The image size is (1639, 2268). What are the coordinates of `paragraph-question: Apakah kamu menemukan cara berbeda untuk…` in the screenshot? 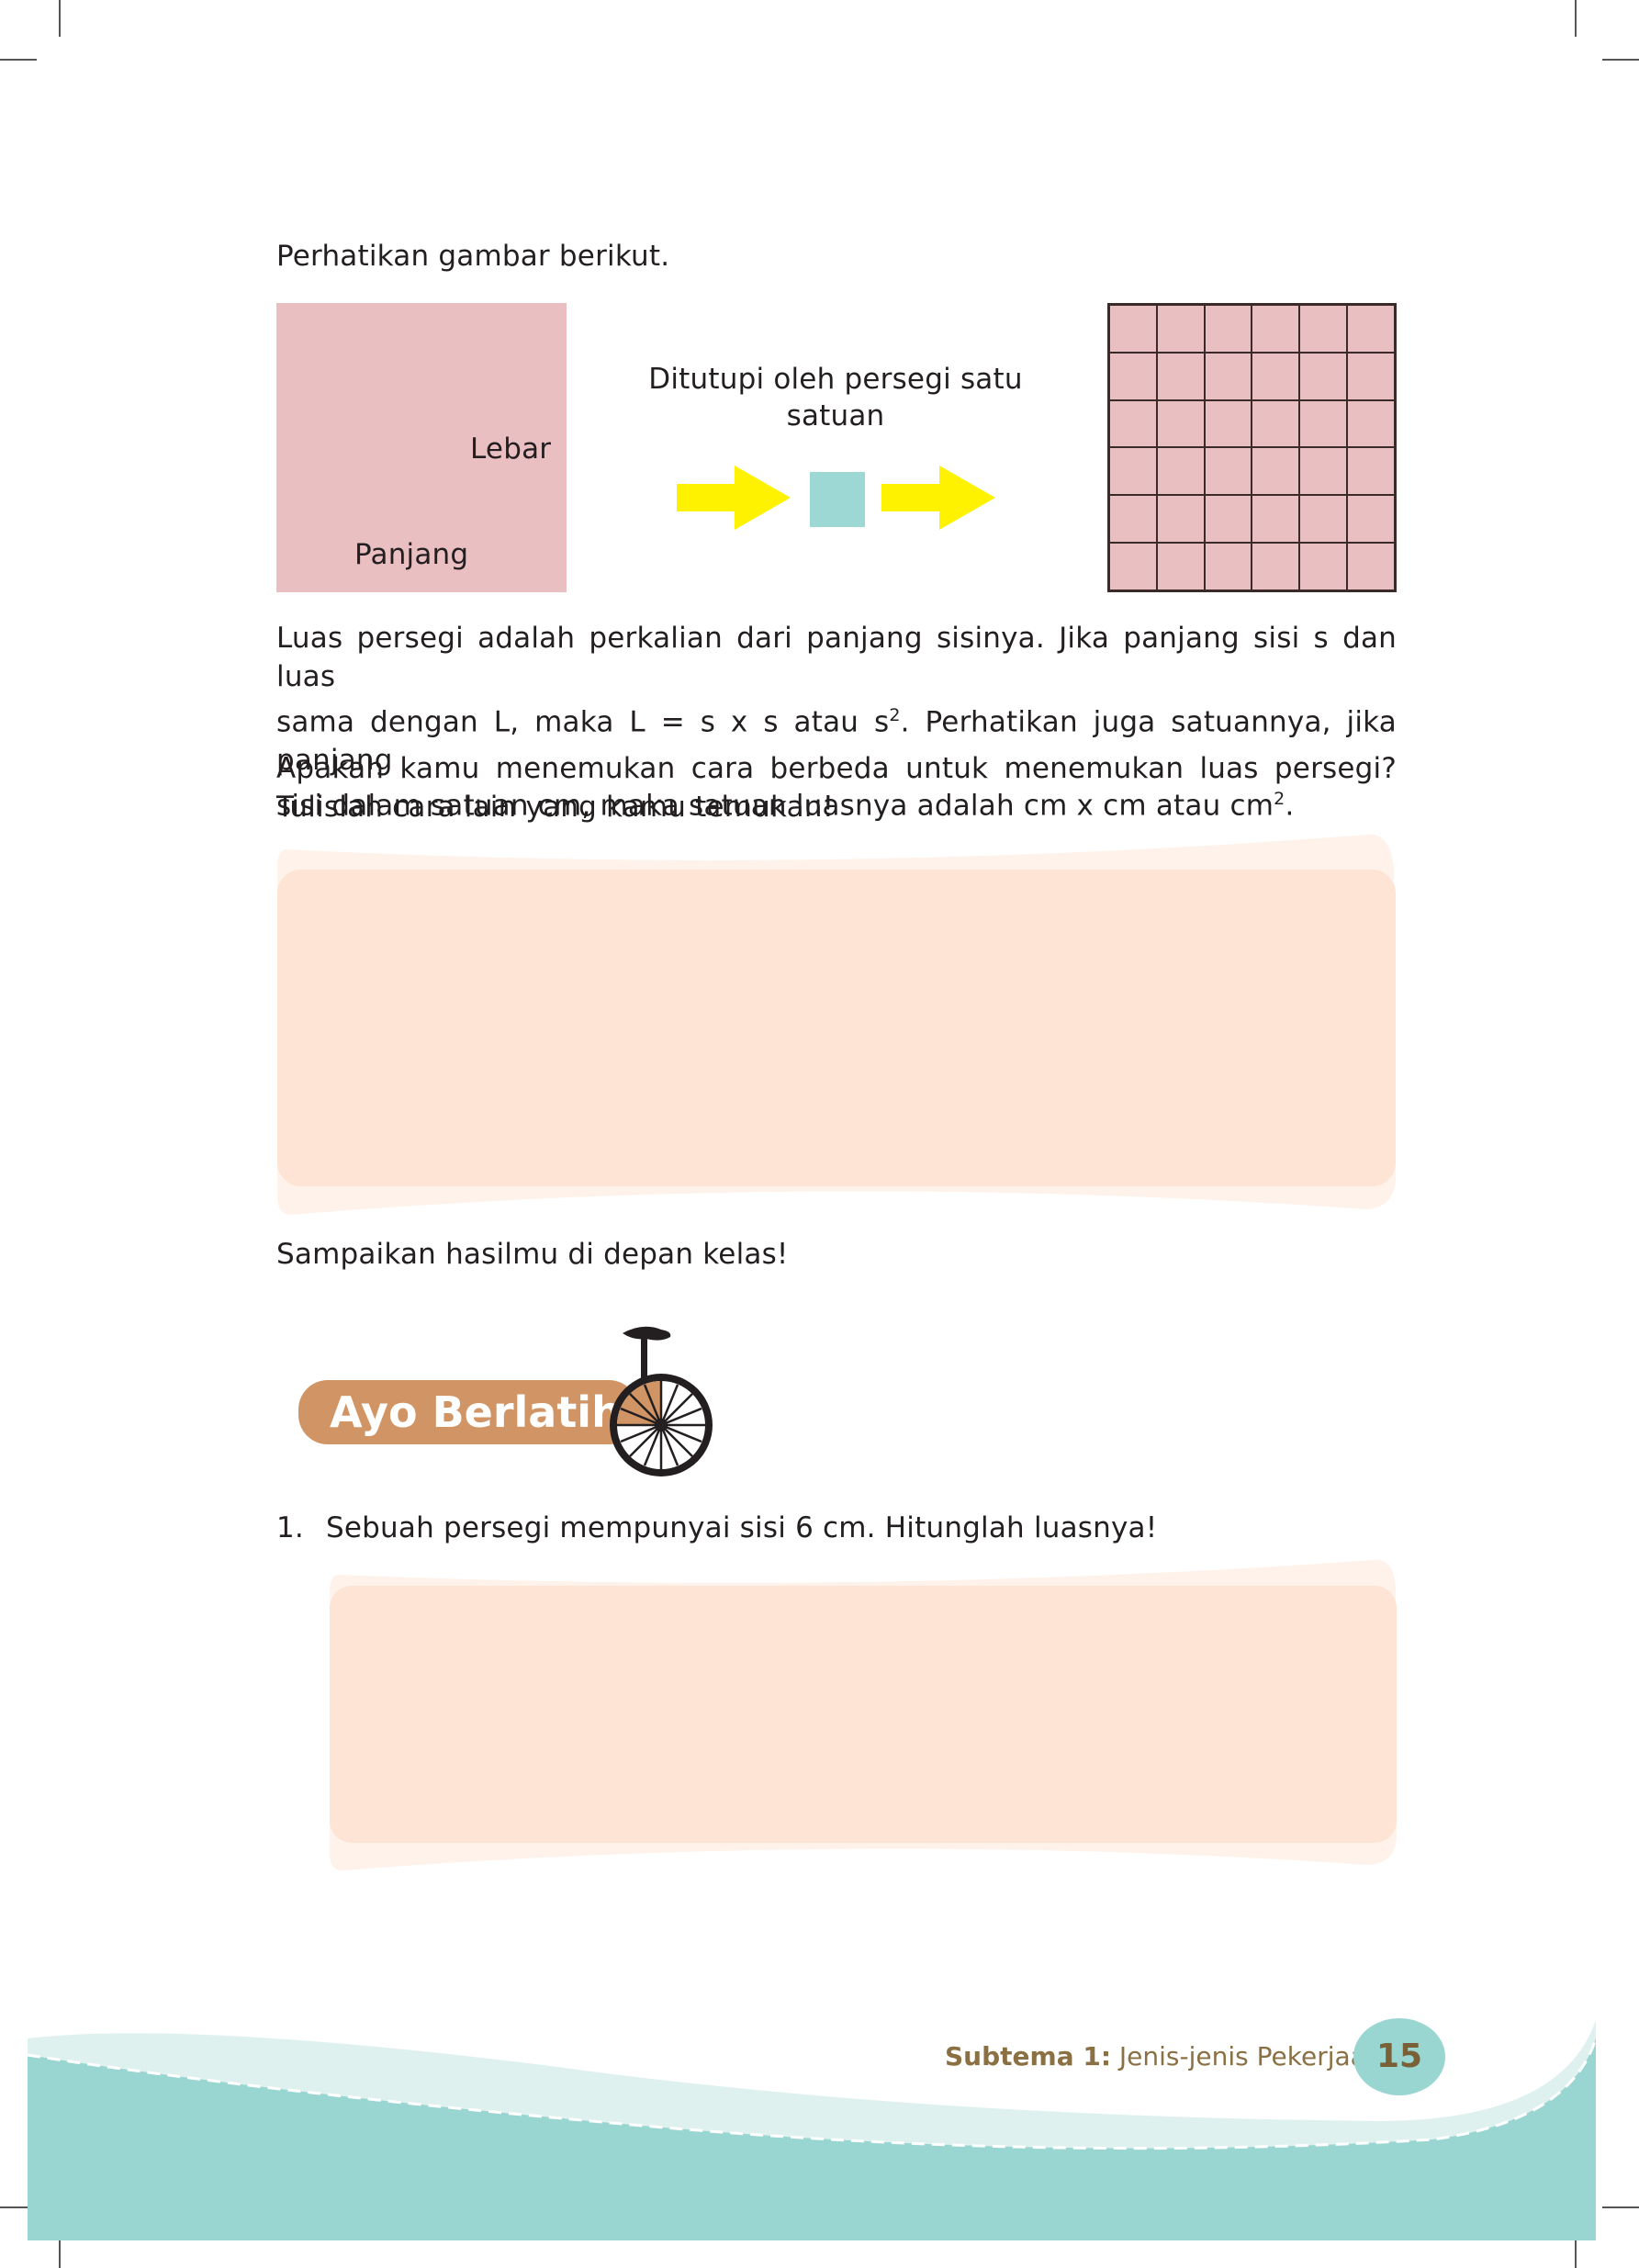 It's located at (836, 787).